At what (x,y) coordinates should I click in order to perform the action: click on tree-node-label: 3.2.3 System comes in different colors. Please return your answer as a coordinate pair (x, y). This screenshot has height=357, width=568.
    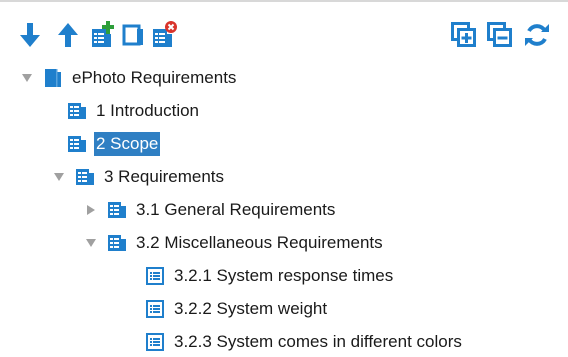
    Looking at the image, I should click on (318, 341).